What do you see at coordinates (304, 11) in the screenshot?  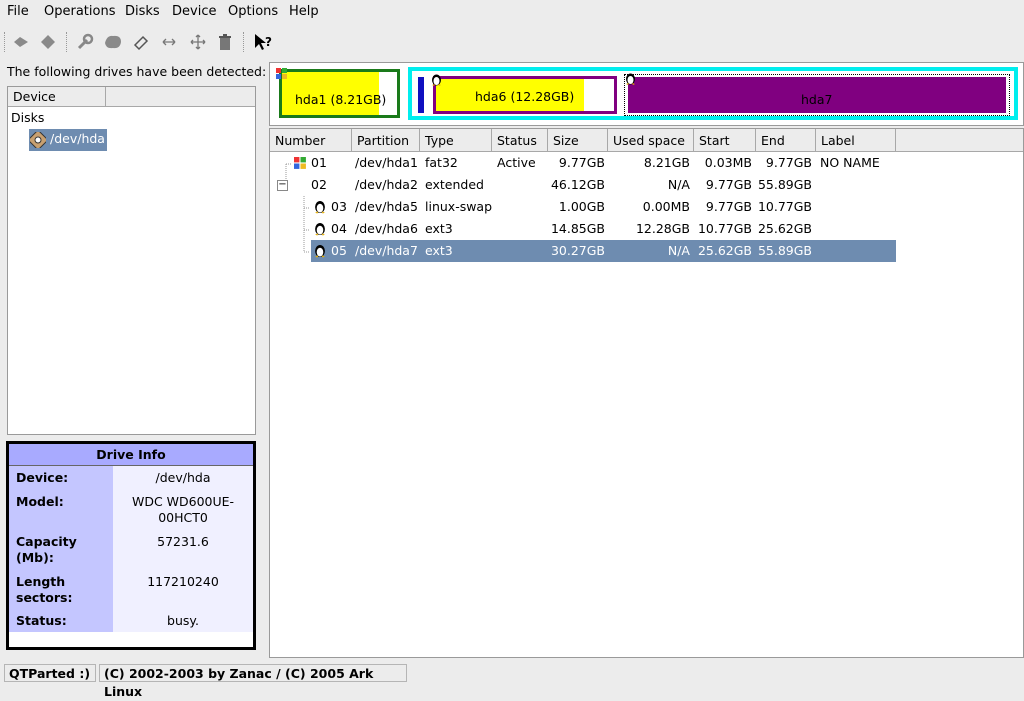 I see `menu-help: Help` at bounding box center [304, 11].